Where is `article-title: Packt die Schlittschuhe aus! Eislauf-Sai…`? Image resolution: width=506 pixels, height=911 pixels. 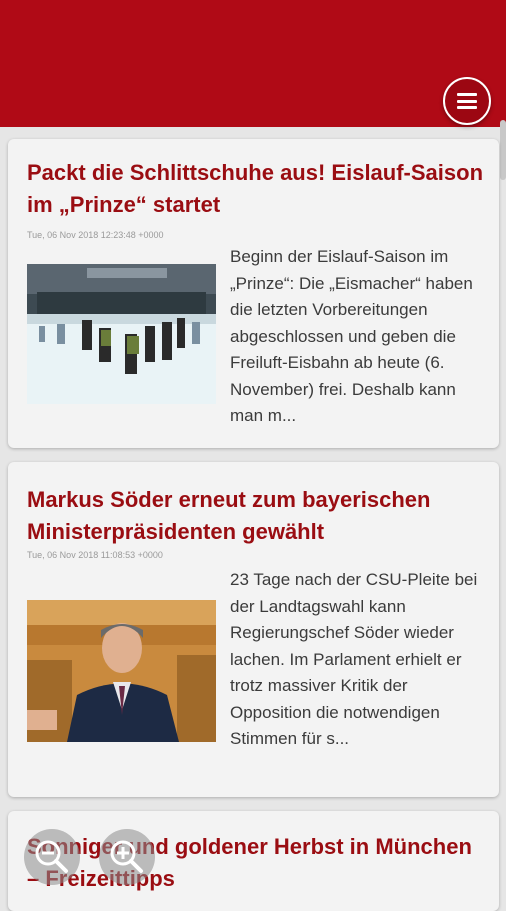
article-title: Packt die Schlittschuhe aus! Eislauf-Sai… is located at coordinates (257, 189).